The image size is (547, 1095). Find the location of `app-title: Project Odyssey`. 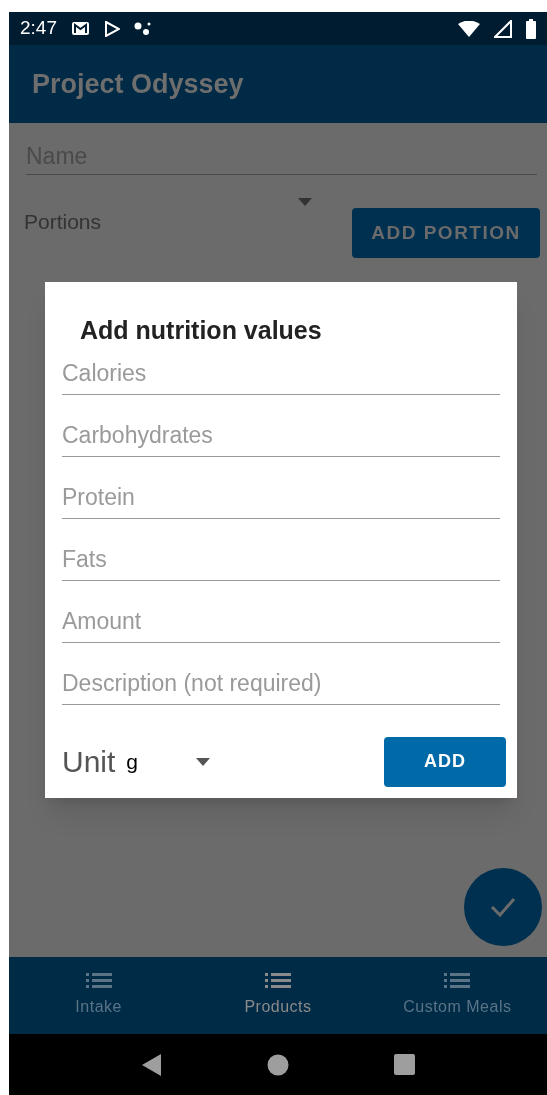

app-title: Project Odyssey is located at coordinates (138, 84).